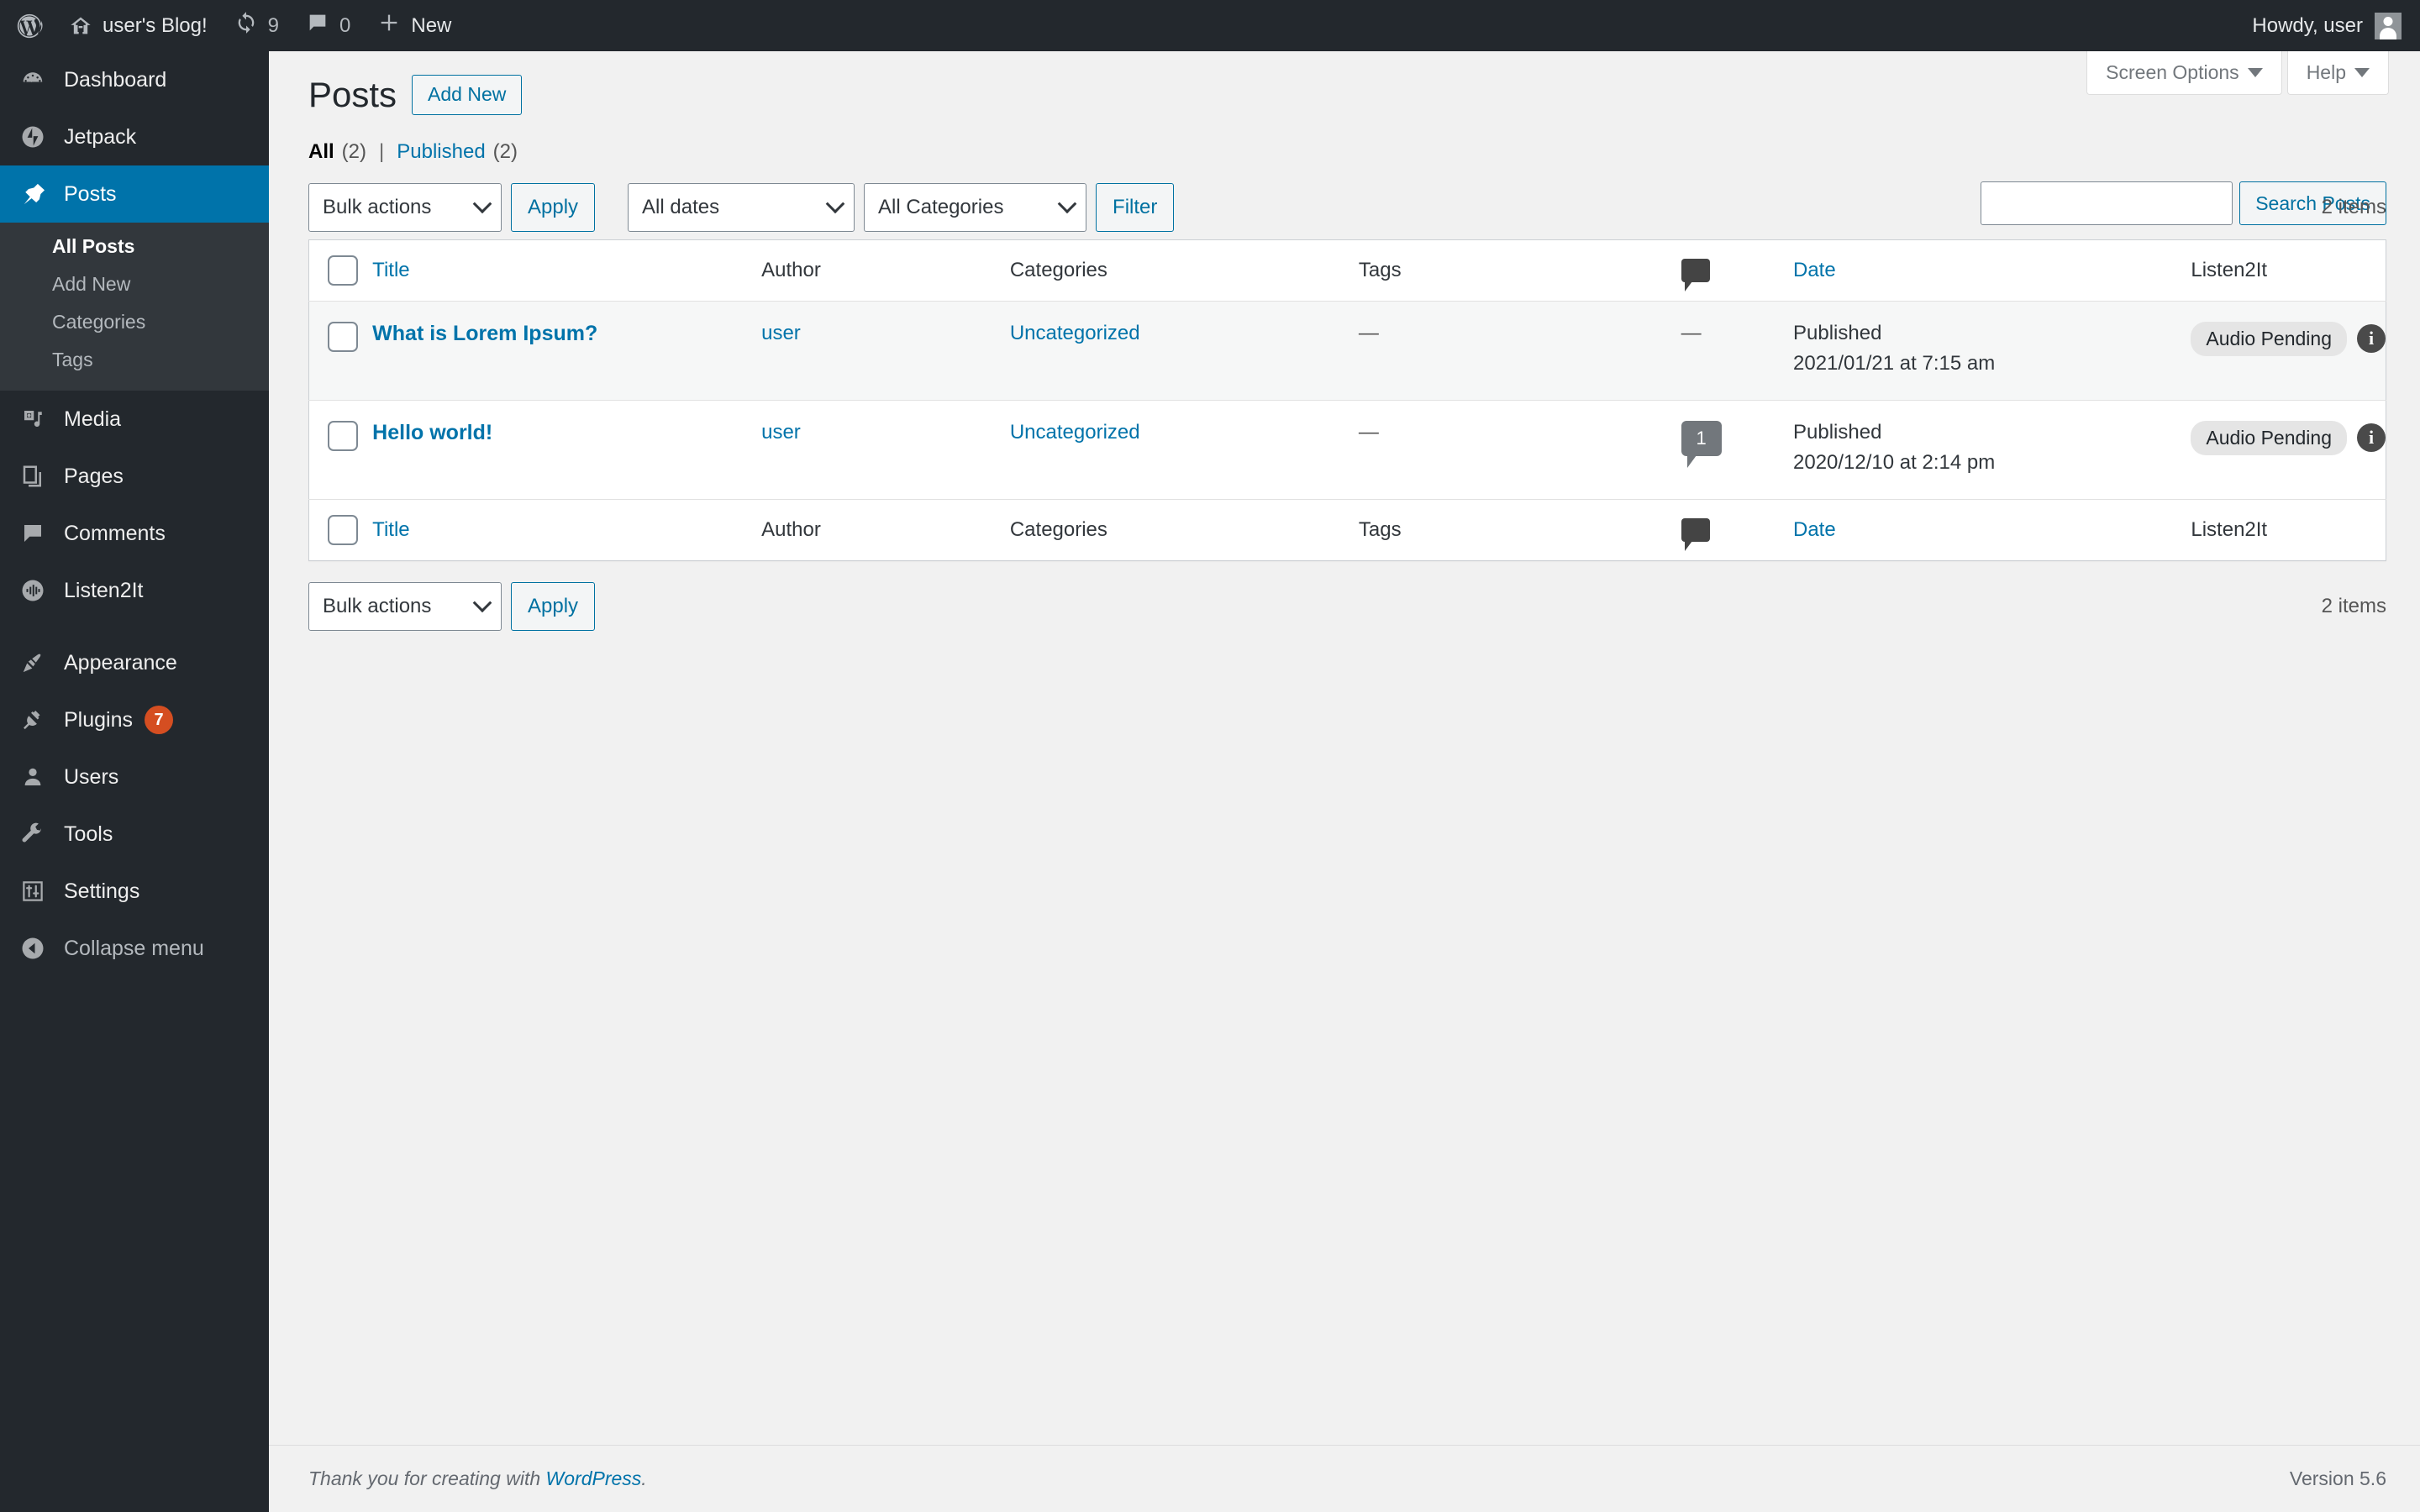 Image resolution: width=2420 pixels, height=1512 pixels. I want to click on collapse-menu-button: Collapse menu, so click(134, 948).